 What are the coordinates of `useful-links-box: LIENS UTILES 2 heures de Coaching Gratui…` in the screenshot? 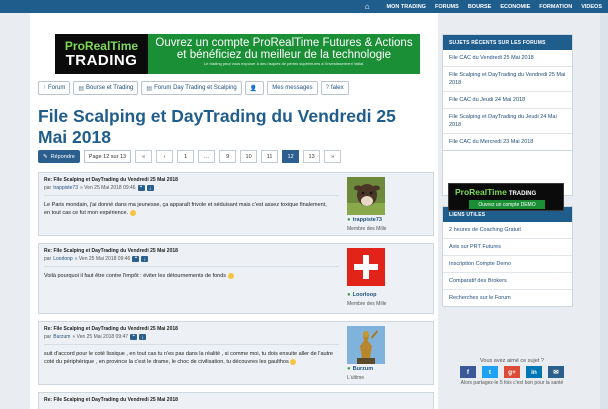 It's located at (507, 256).